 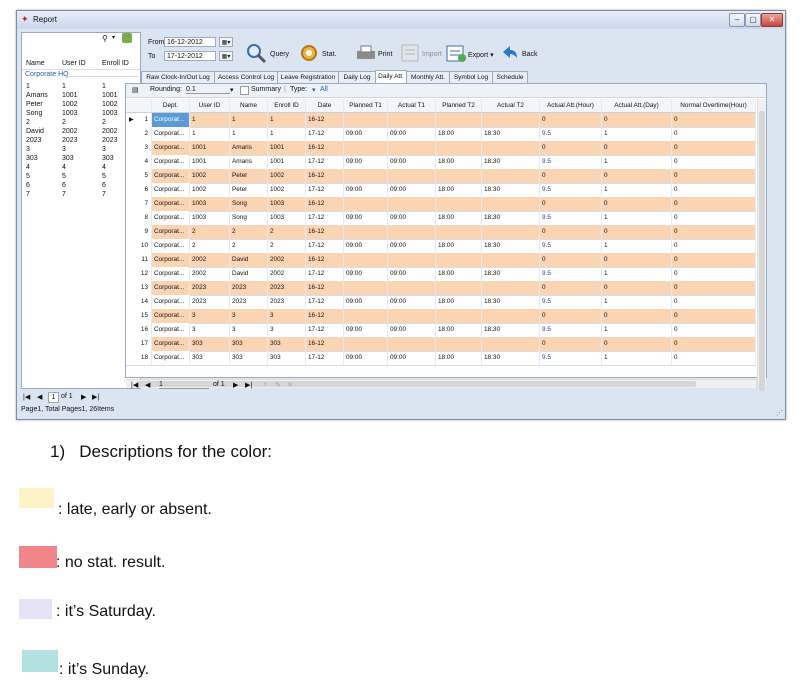 What do you see at coordinates (35, 63) in the screenshot?
I see `col-name: Name` at bounding box center [35, 63].